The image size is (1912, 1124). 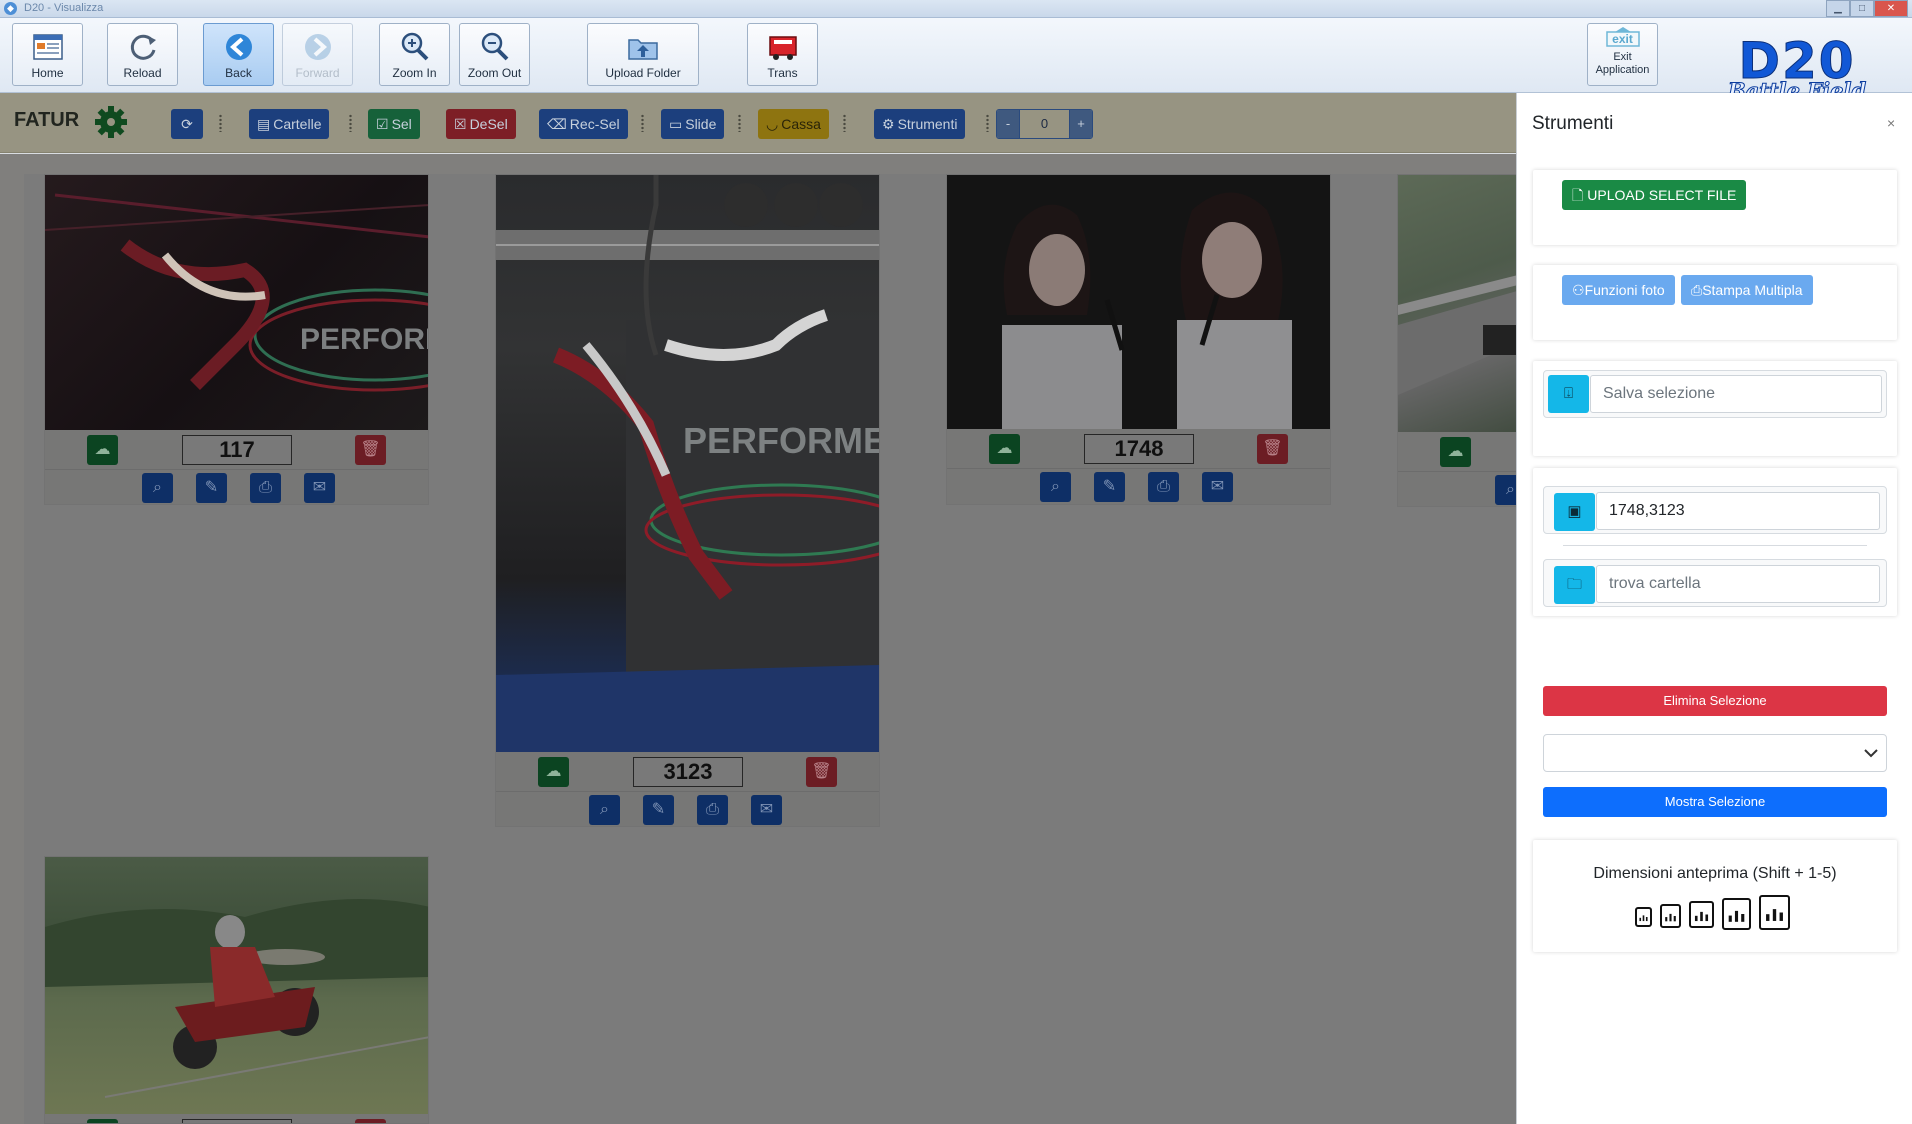 What do you see at coordinates (47, 54) in the screenshot?
I see `home-button: Home` at bounding box center [47, 54].